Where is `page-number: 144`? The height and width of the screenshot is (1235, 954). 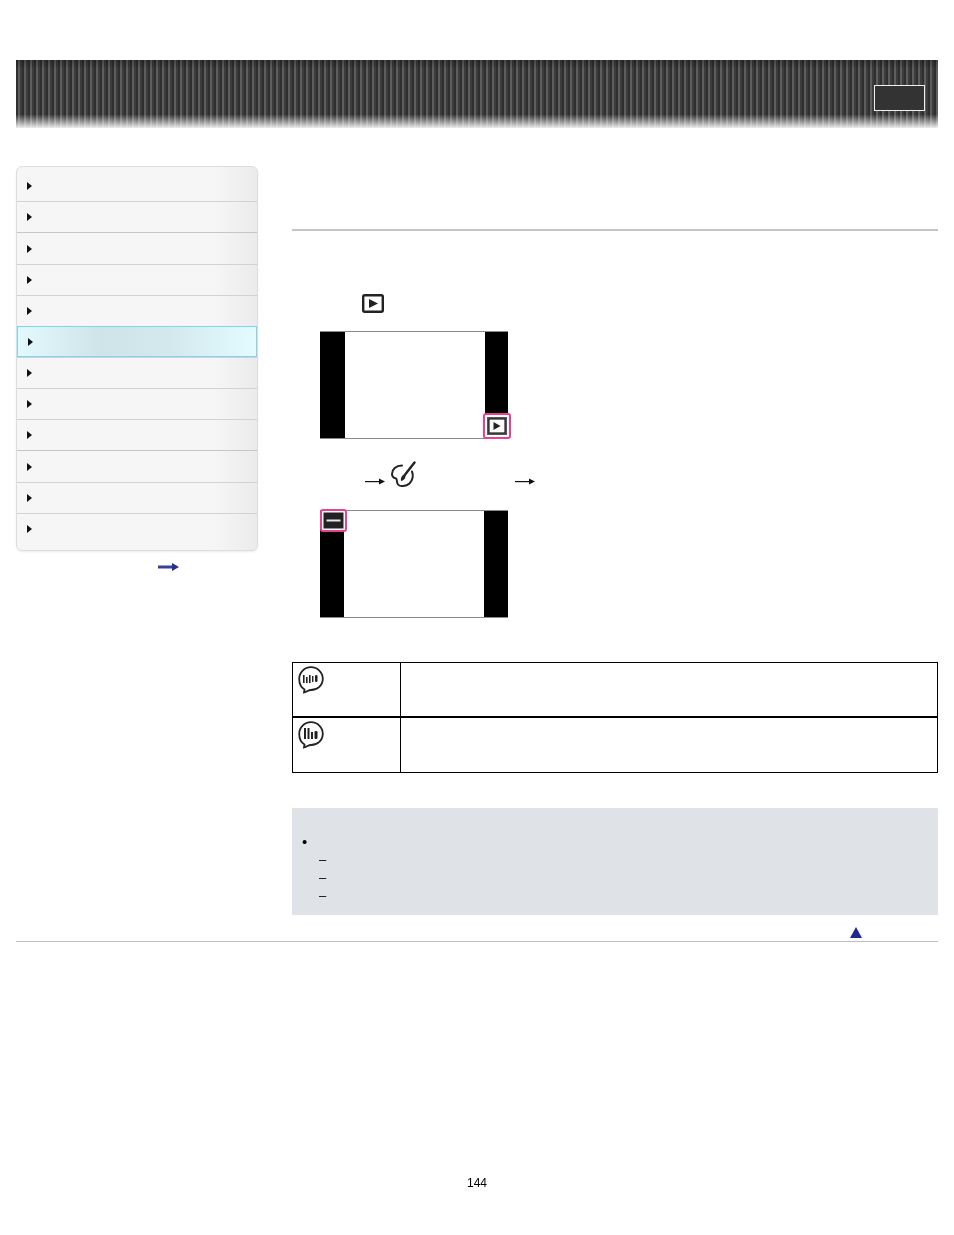 page-number: 144 is located at coordinates (477, 1183).